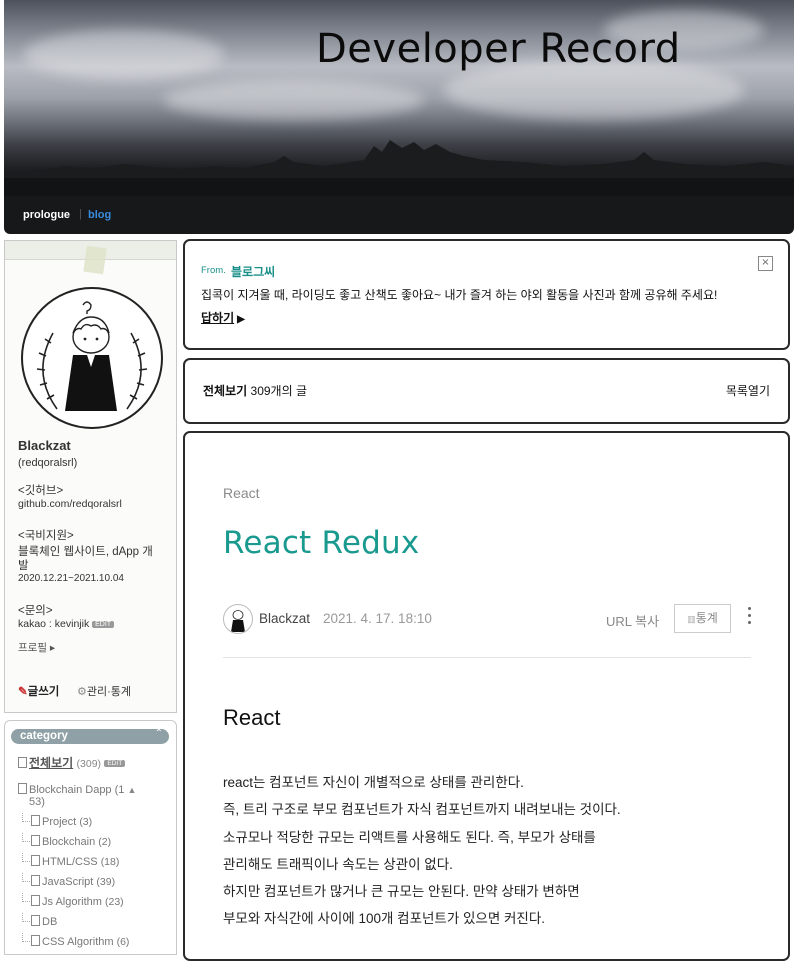 This screenshot has height=961, width=794. What do you see at coordinates (124, 55) in the screenshot?
I see `cloud-decoration` at bounding box center [124, 55].